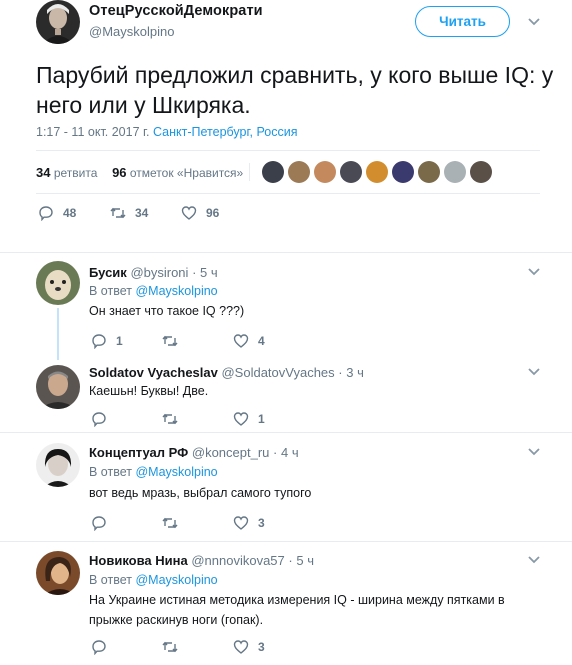 This screenshot has width=572, height=665. What do you see at coordinates (108, 272) in the screenshot?
I see `reply-author-name: Бусик` at bounding box center [108, 272].